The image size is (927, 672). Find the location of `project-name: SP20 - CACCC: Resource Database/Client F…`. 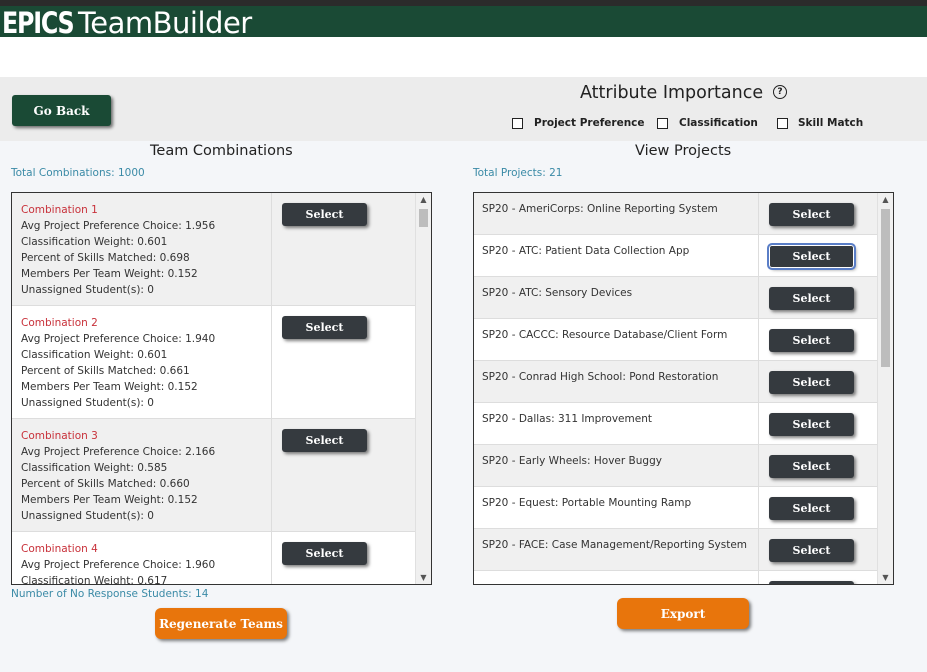

project-name: SP20 - CACCC: Resource Database/Client F… is located at coordinates (605, 335).